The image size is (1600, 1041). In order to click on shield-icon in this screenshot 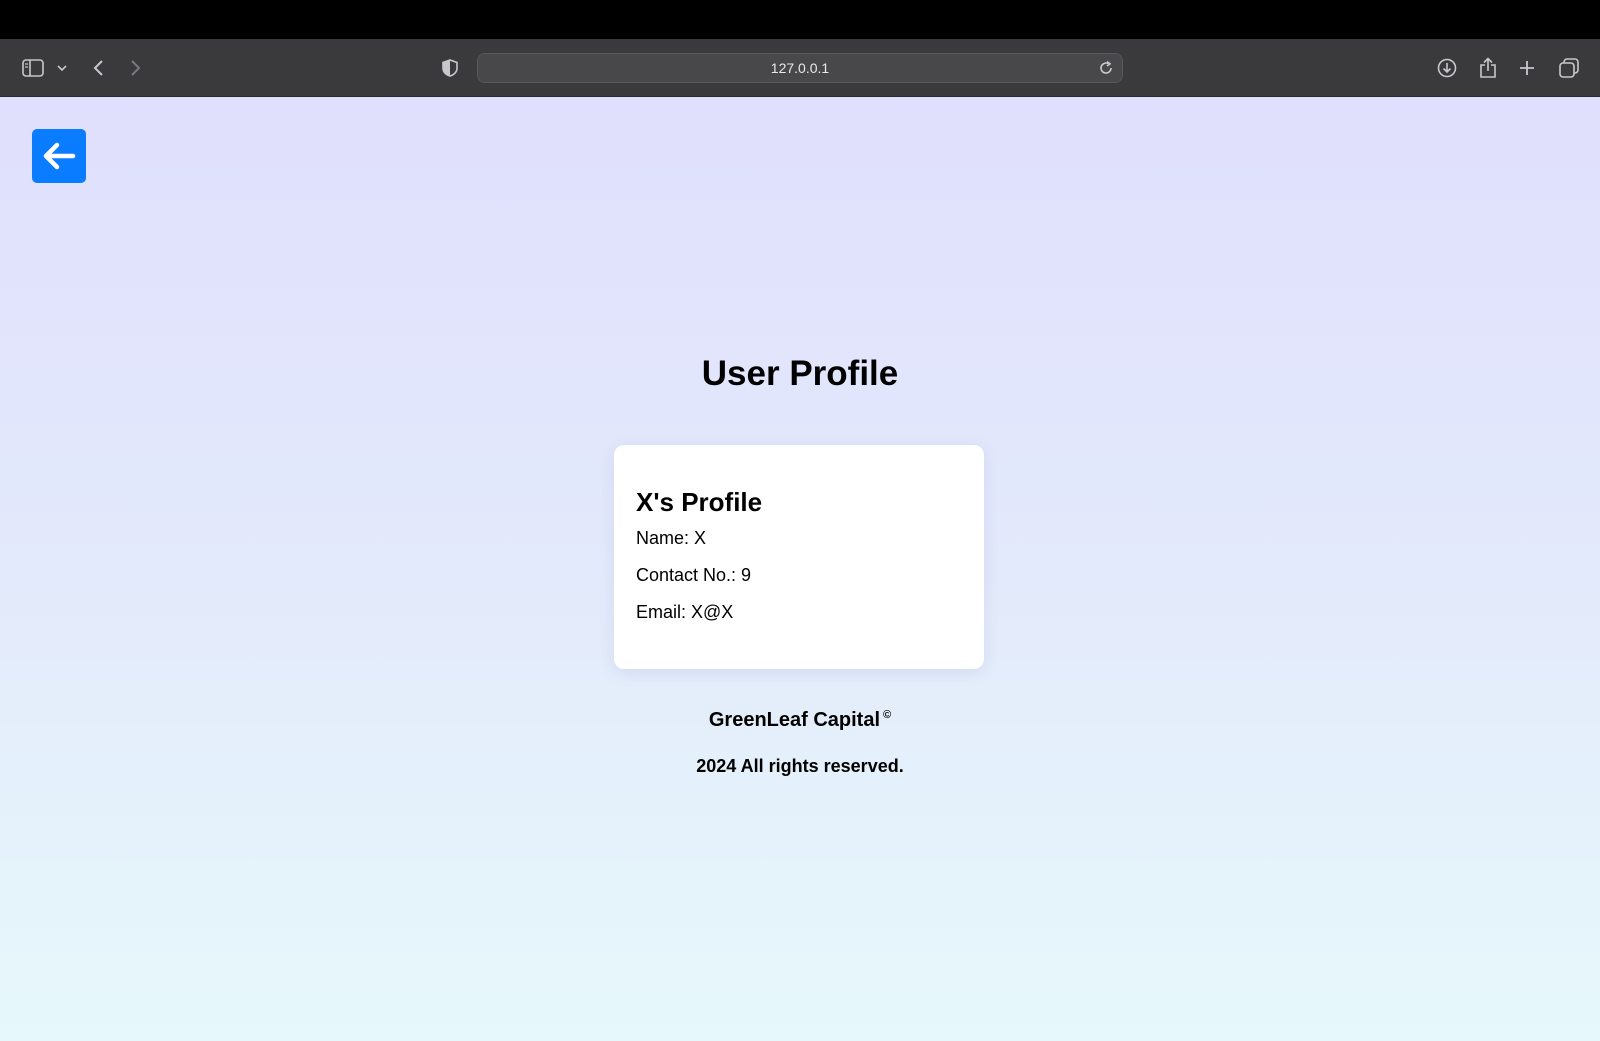, I will do `click(450, 68)`.